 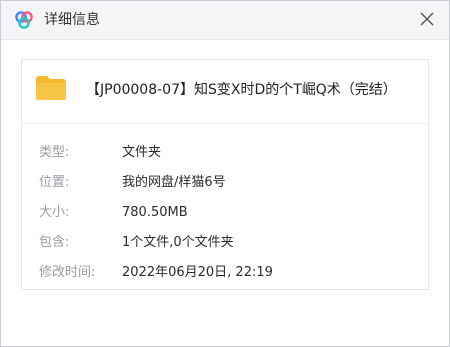 What do you see at coordinates (225, 213) in the screenshot?
I see `detail-row-size: 大小: 780.50MB` at bounding box center [225, 213].